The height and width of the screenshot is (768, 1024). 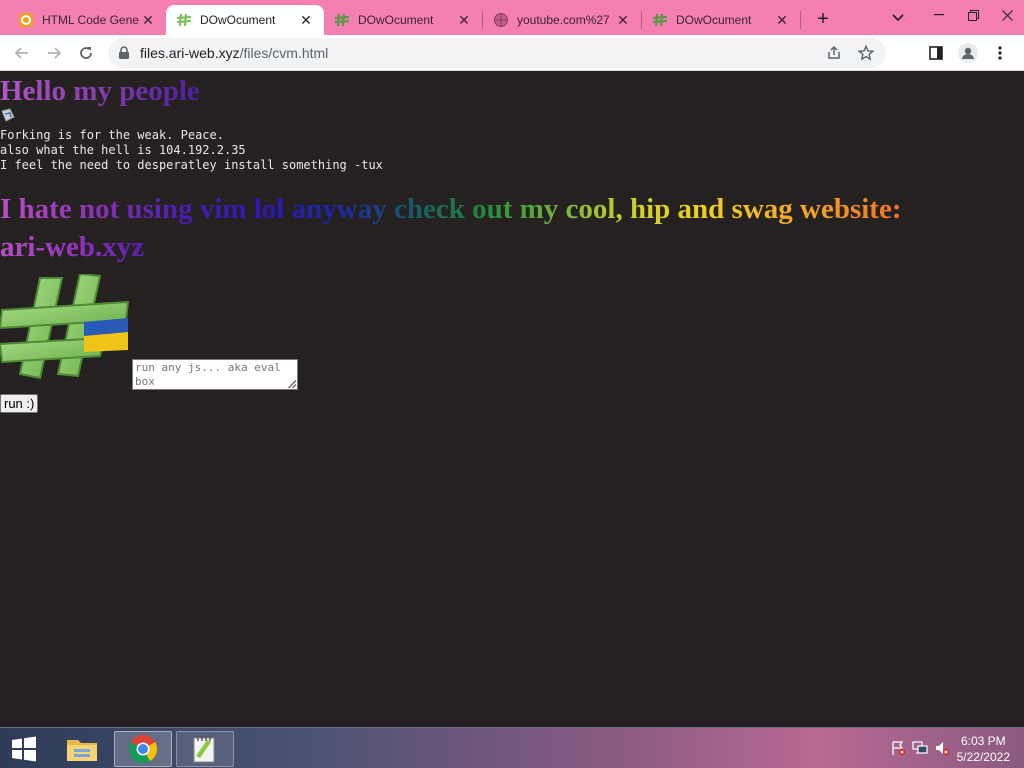 What do you see at coordinates (124, 53) in the screenshot?
I see `lock-icon` at bounding box center [124, 53].